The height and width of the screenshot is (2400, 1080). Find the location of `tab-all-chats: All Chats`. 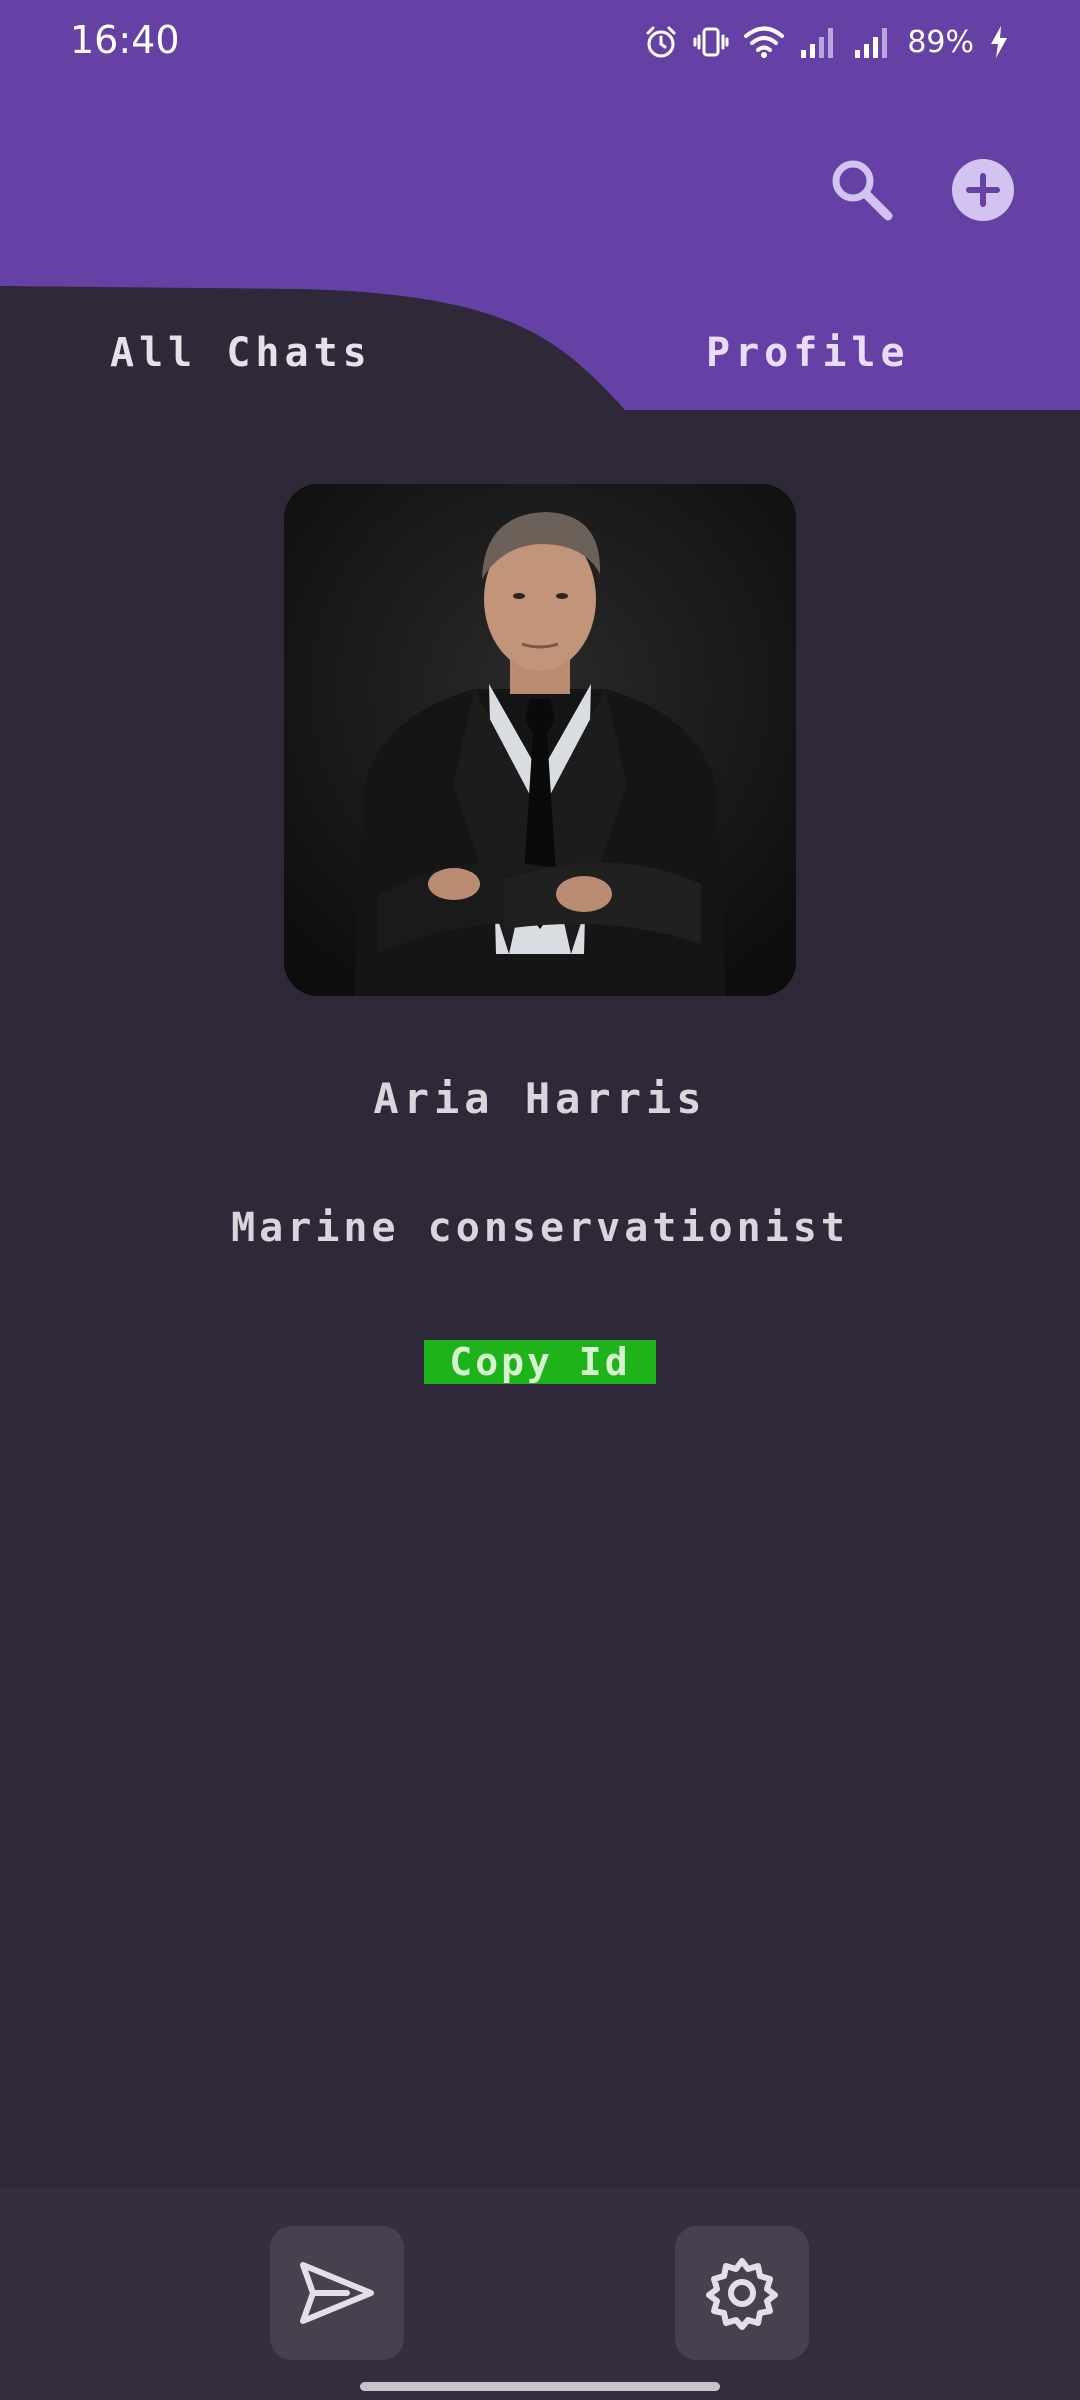

tab-all-chats: All Chats is located at coordinates (241, 353).